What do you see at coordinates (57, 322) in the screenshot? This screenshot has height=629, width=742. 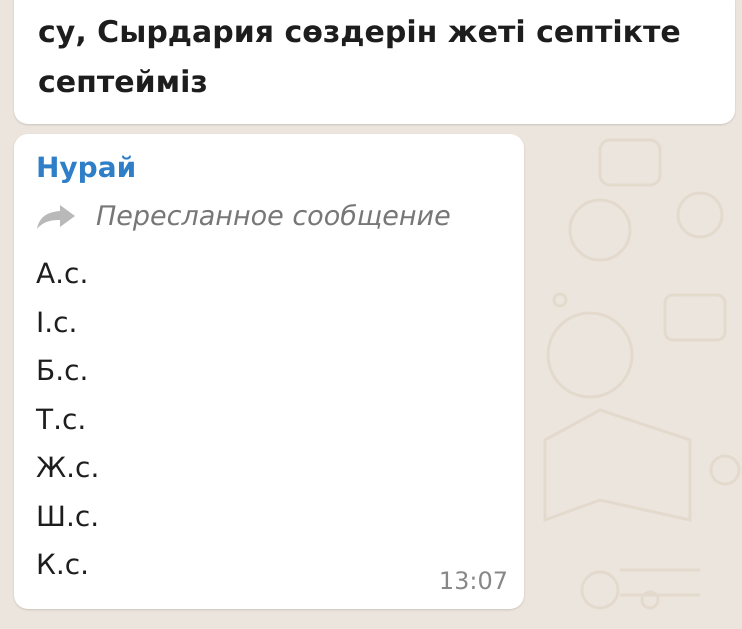 I see `message-line: І.с.` at bounding box center [57, 322].